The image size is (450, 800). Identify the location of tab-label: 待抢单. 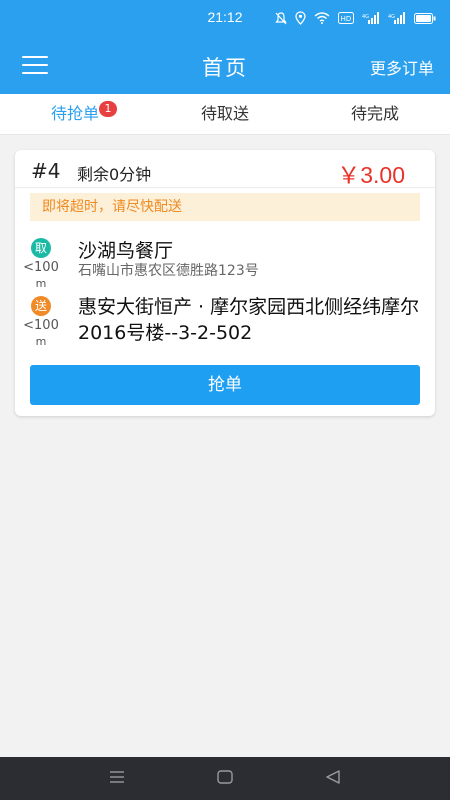
(74, 113).